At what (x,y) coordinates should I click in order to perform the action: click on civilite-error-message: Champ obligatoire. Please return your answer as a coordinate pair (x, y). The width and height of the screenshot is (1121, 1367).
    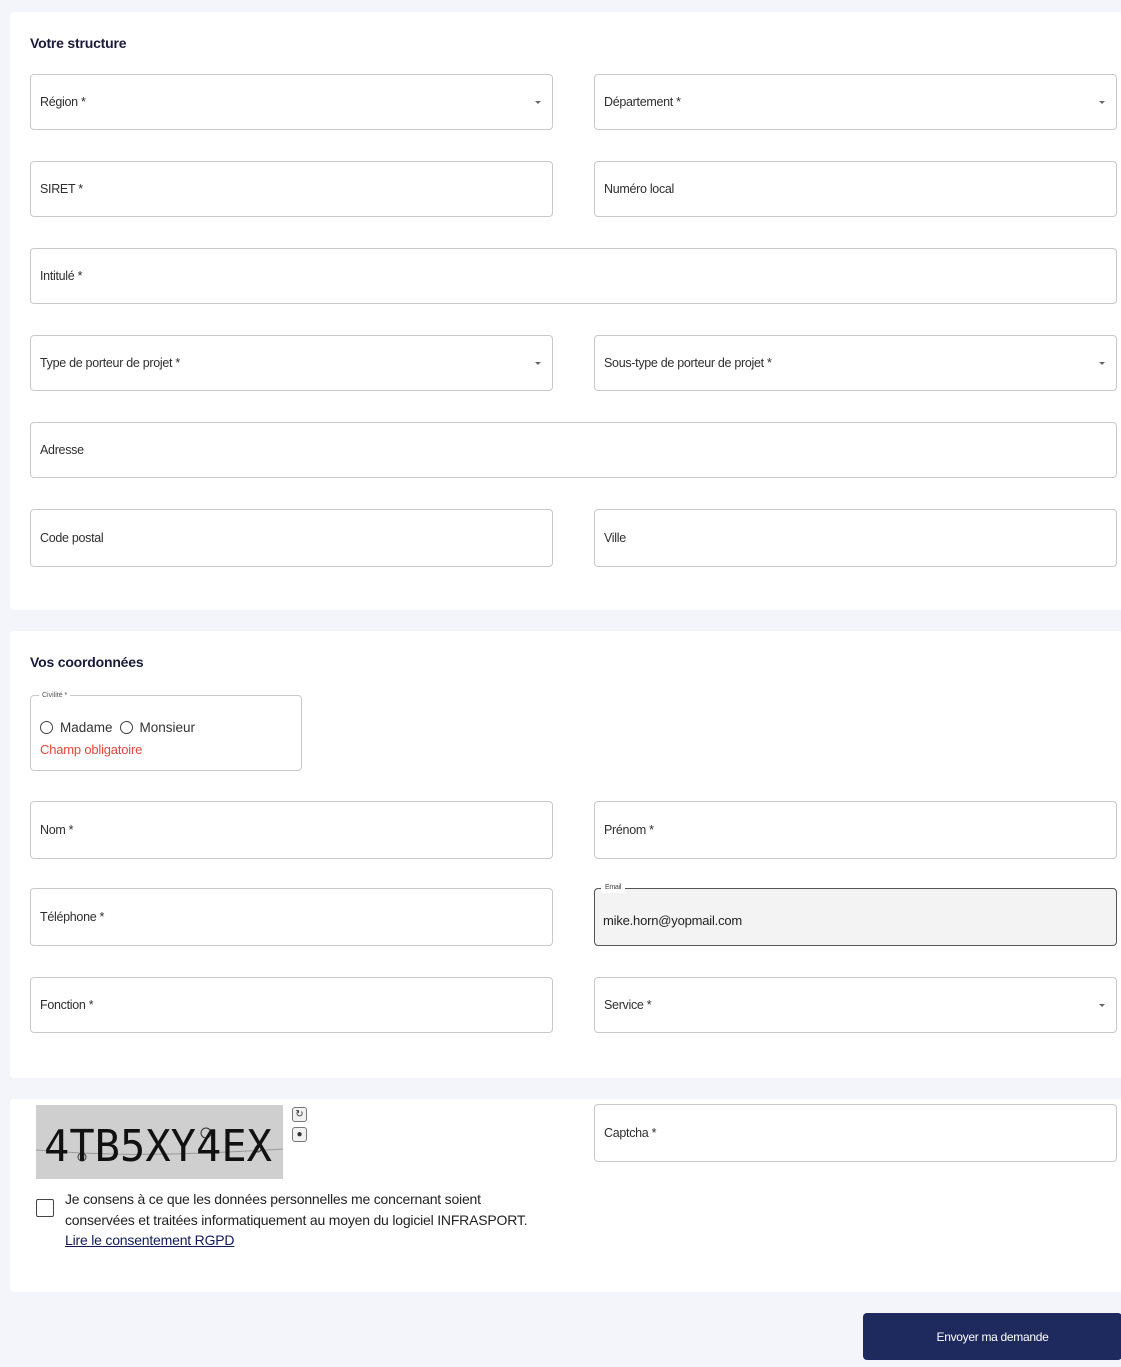
    Looking at the image, I should click on (91, 749).